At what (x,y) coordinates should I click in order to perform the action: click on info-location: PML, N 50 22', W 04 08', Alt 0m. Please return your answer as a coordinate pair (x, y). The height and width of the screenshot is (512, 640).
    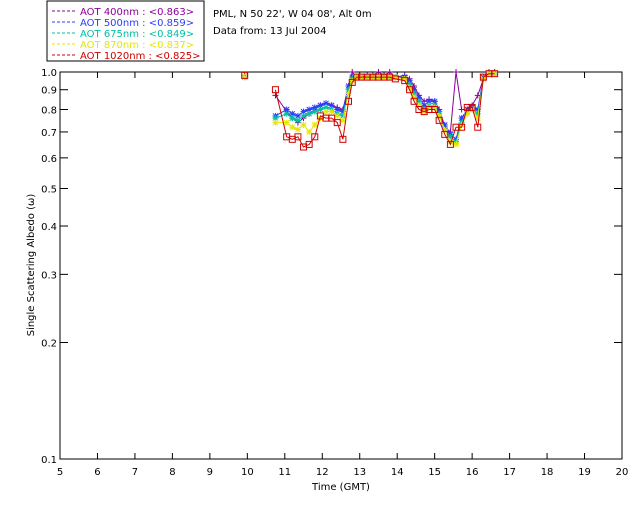
    Looking at the image, I should click on (292, 14).